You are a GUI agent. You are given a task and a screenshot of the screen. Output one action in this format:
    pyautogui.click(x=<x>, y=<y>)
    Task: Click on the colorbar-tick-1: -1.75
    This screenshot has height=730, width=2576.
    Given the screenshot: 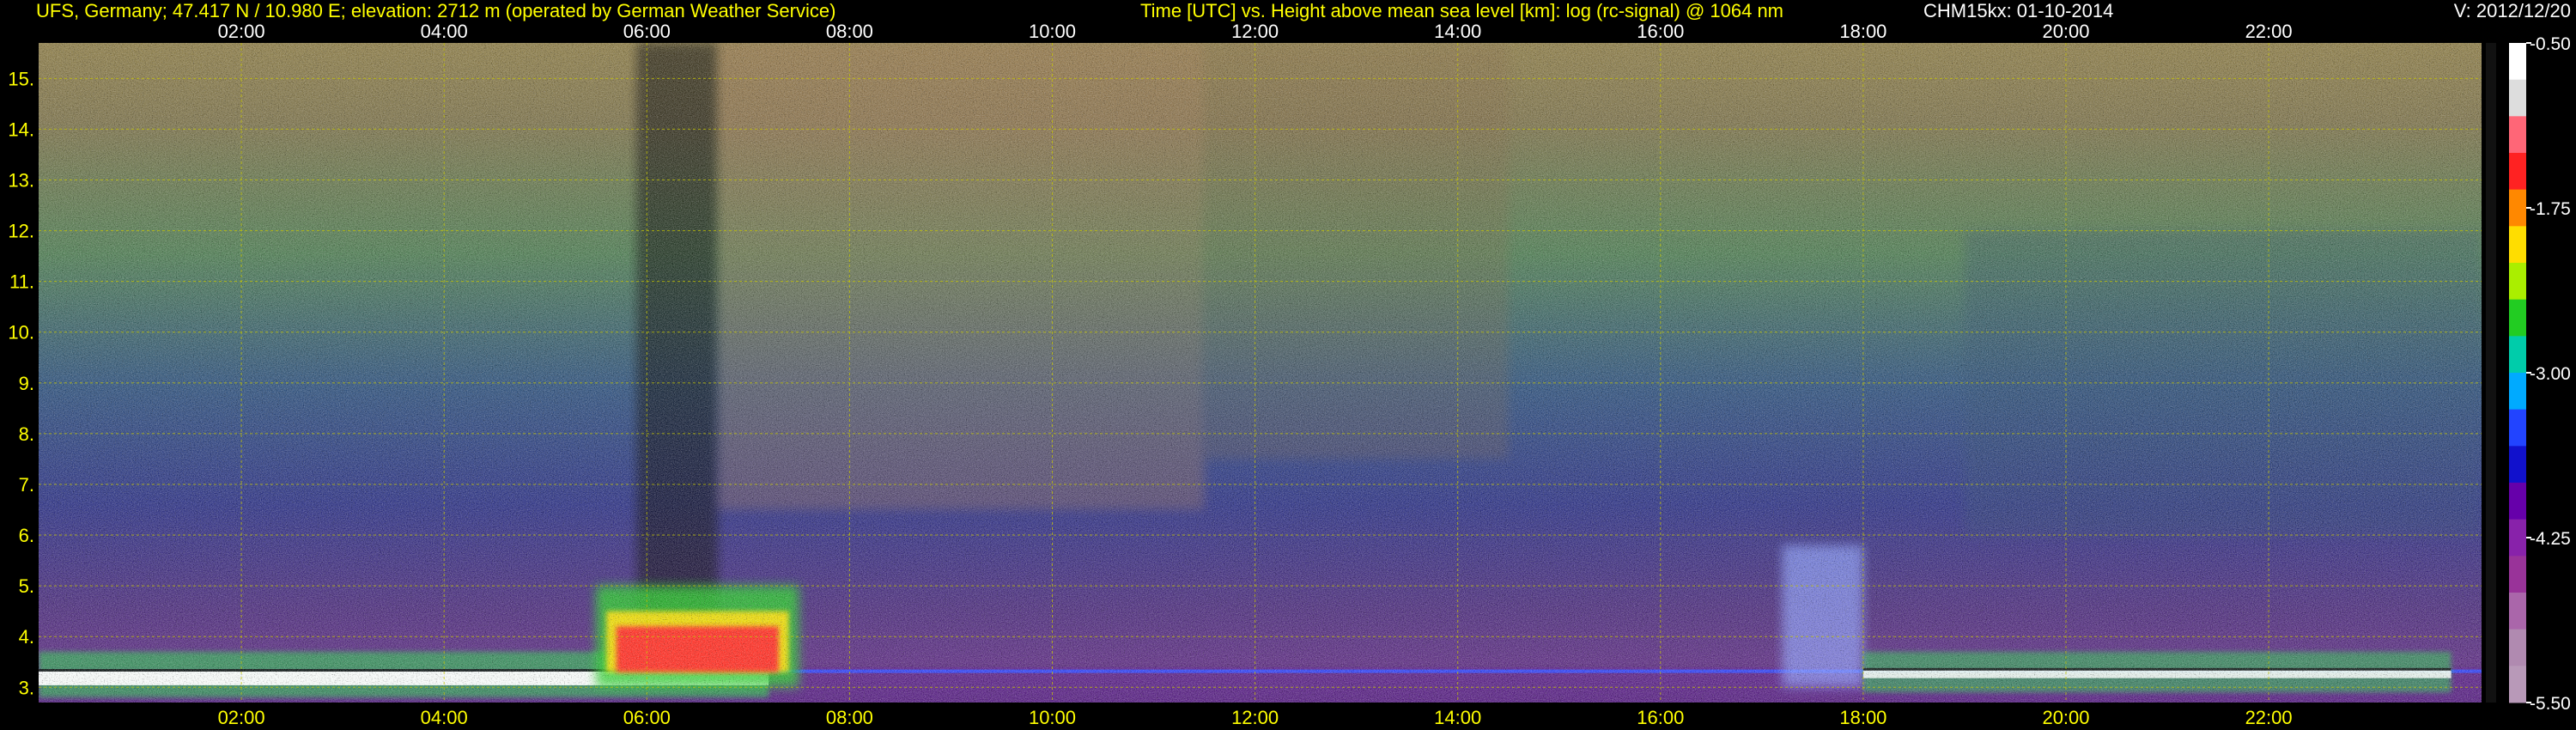 What is the action you would take?
    pyautogui.click(x=2551, y=209)
    